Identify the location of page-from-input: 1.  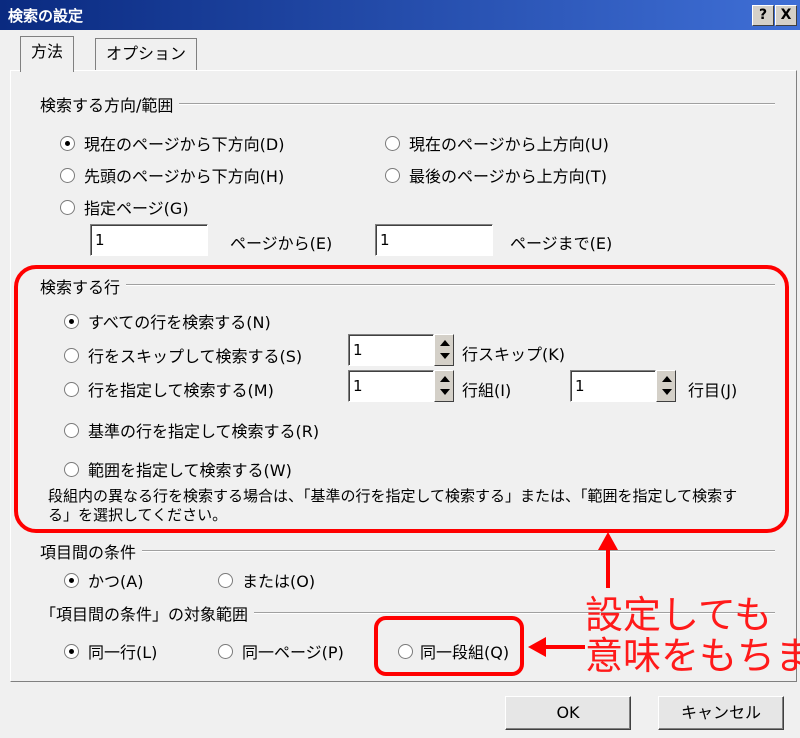
(149, 240).